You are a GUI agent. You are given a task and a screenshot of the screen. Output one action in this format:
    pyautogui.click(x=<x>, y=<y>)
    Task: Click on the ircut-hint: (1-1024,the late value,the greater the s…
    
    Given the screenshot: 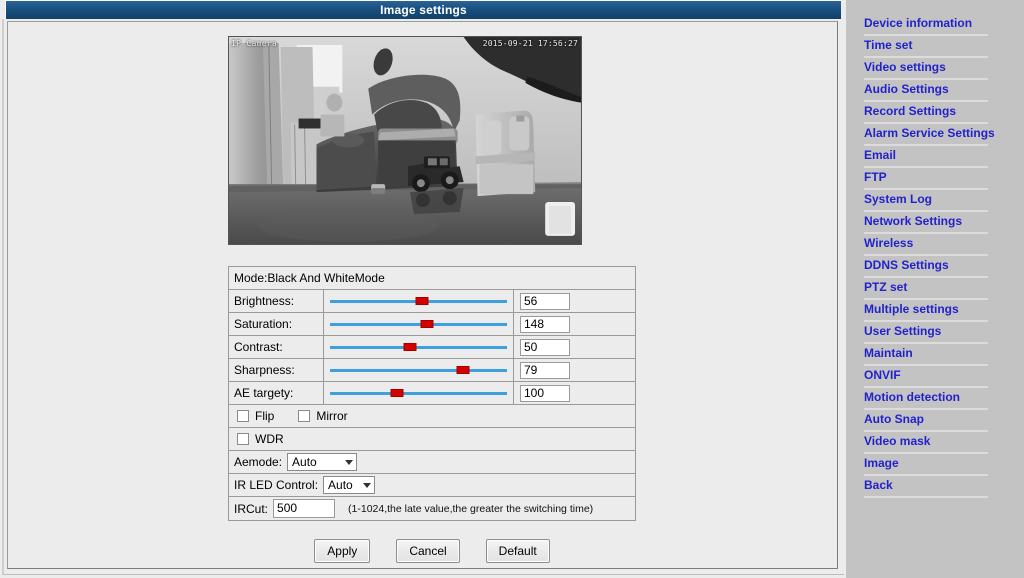 What is the action you would take?
    pyautogui.click(x=471, y=508)
    